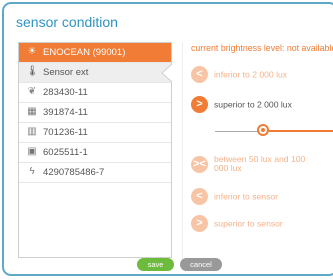 This screenshot has height=280, width=333. Describe the element at coordinates (84, 52) in the screenshot. I see `device-item-label: ENOCEAN (99001)` at that location.